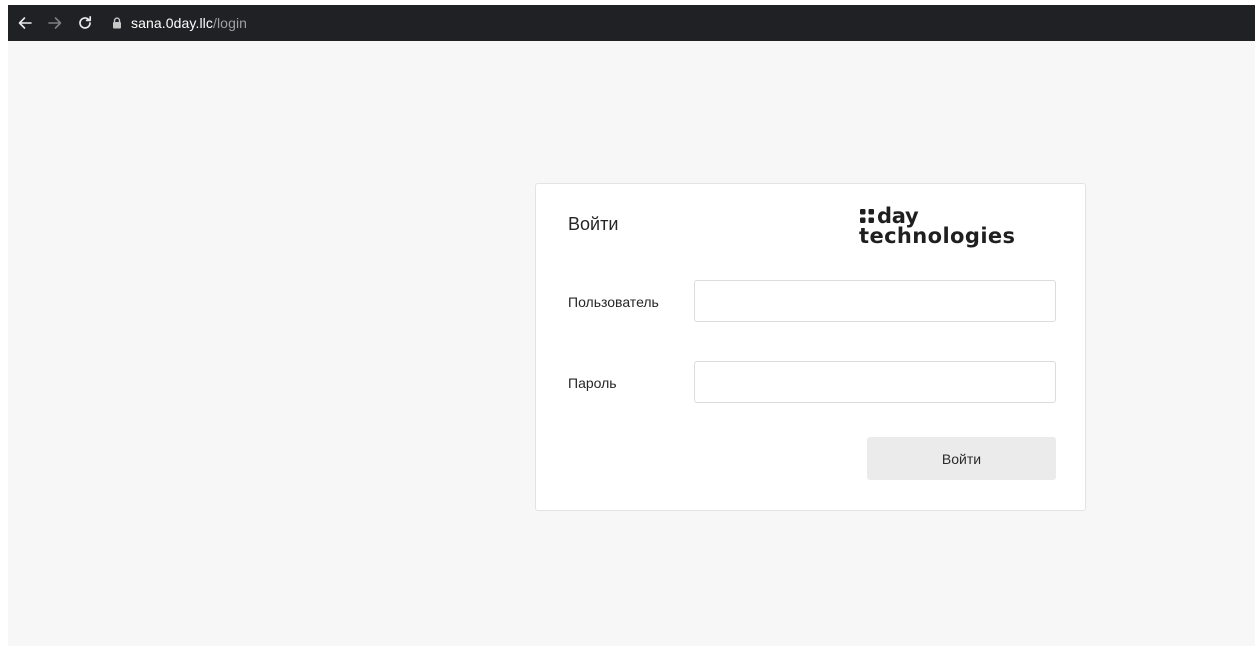 The width and height of the screenshot is (1255, 646). I want to click on login-title: Войти, so click(593, 224).